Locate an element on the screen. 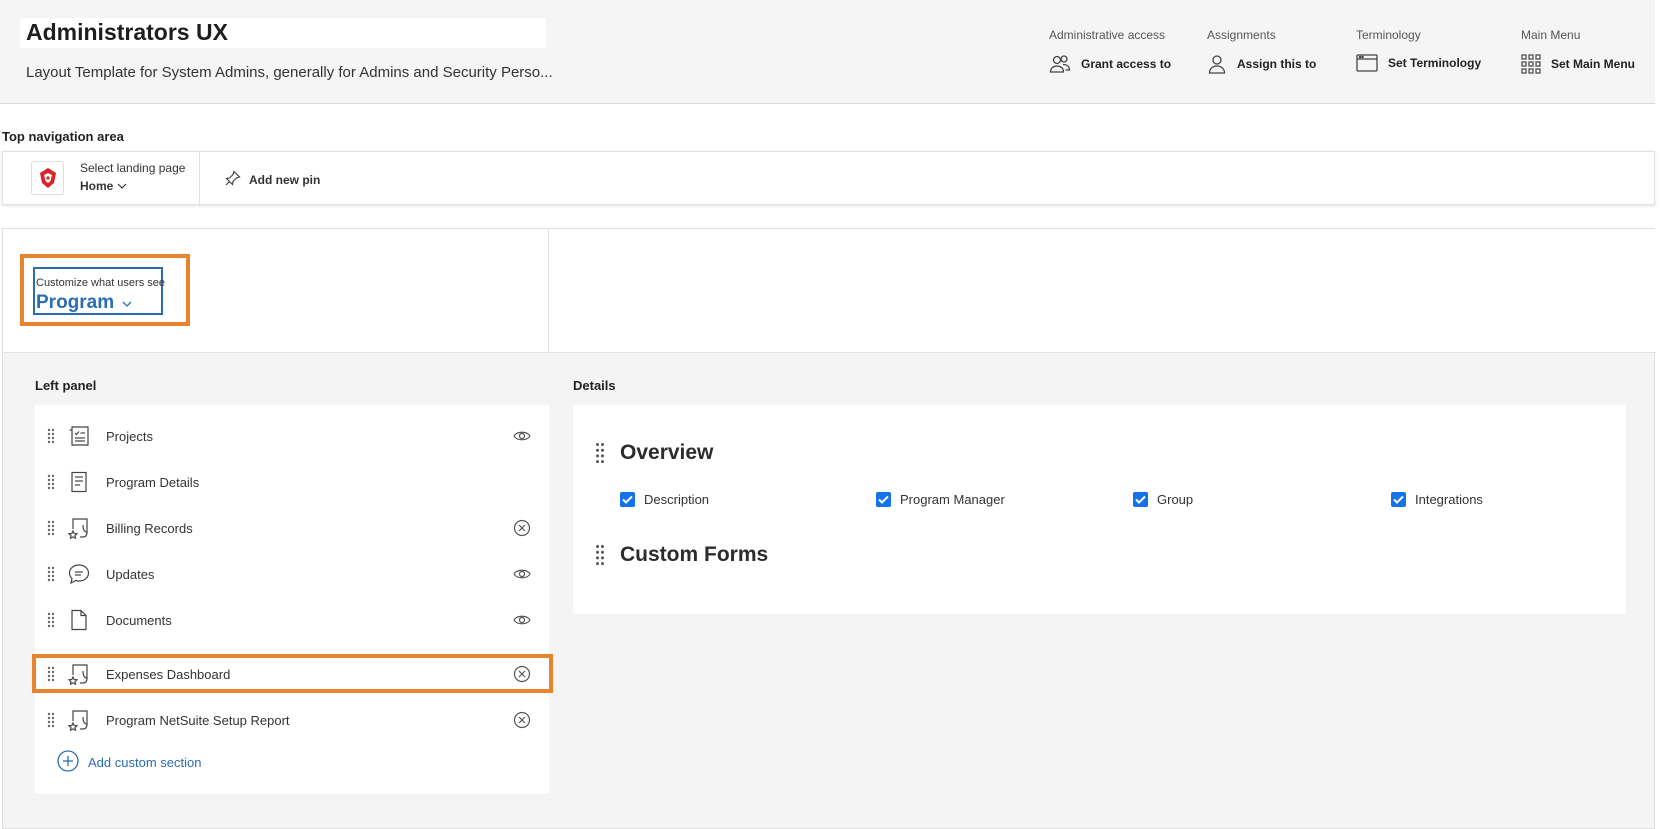 This screenshot has height=829, width=1662. customize-object-dropdown: Program is located at coordinates (84, 303).